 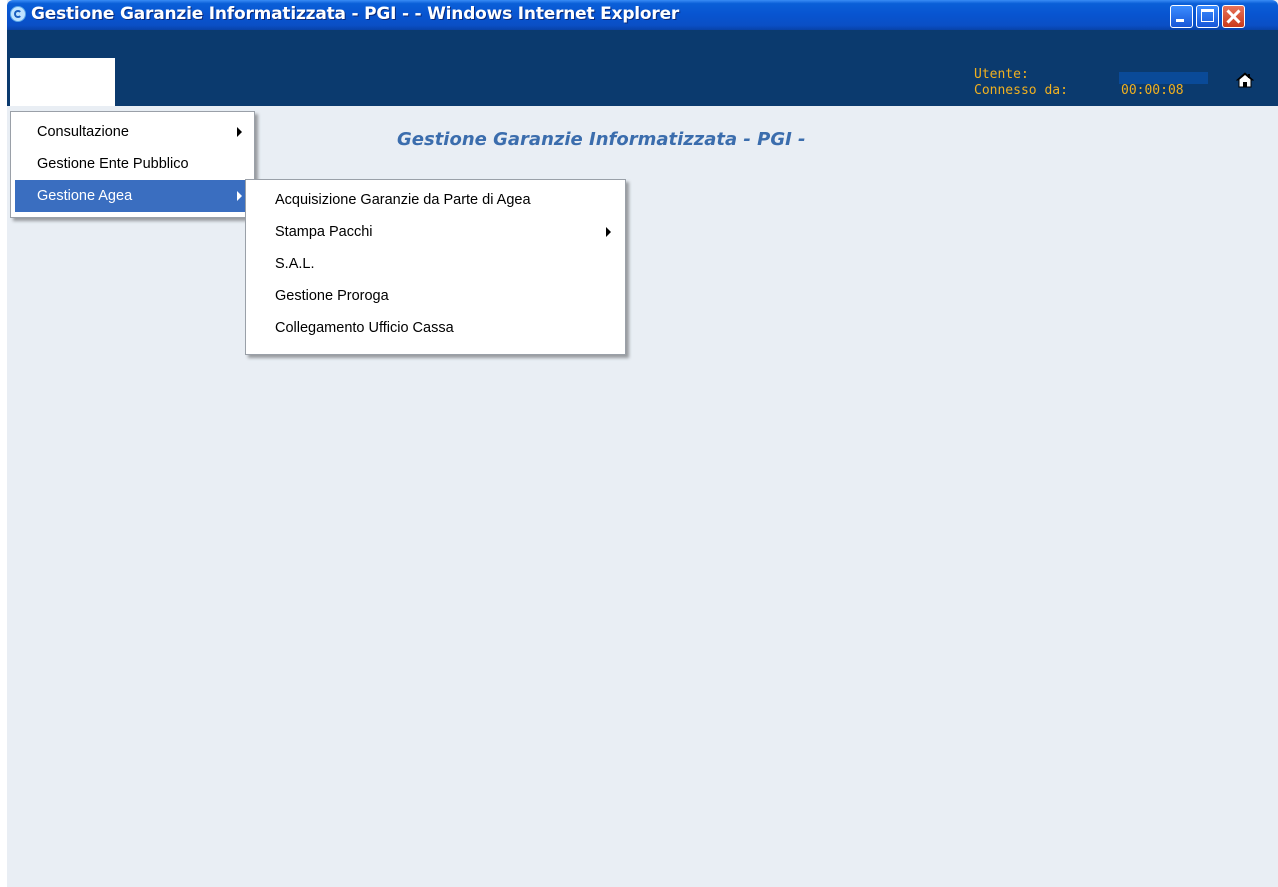 What do you see at coordinates (435, 296) in the screenshot?
I see `submenu-item-gestione-proroga: Gestione Proroga` at bounding box center [435, 296].